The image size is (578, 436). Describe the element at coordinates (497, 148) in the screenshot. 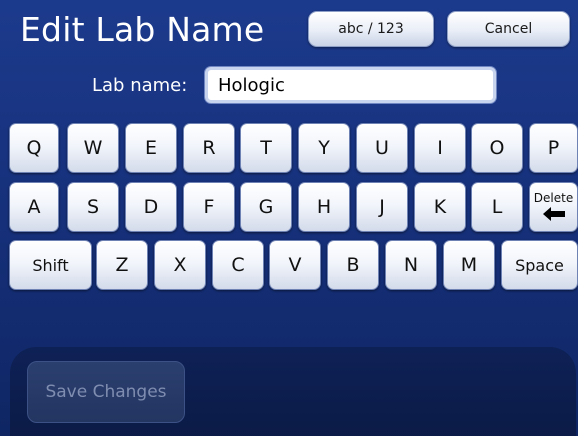

I see `key-o: O` at that location.